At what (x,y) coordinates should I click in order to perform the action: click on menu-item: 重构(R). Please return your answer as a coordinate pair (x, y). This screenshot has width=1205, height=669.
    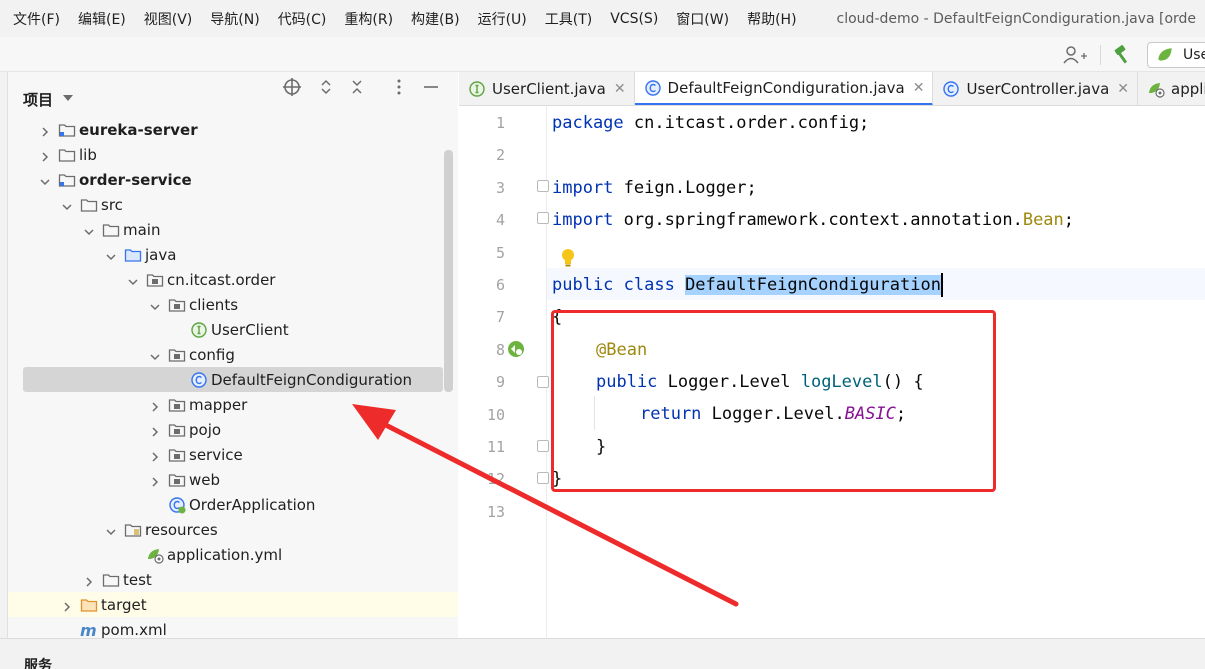
    Looking at the image, I should click on (367, 19).